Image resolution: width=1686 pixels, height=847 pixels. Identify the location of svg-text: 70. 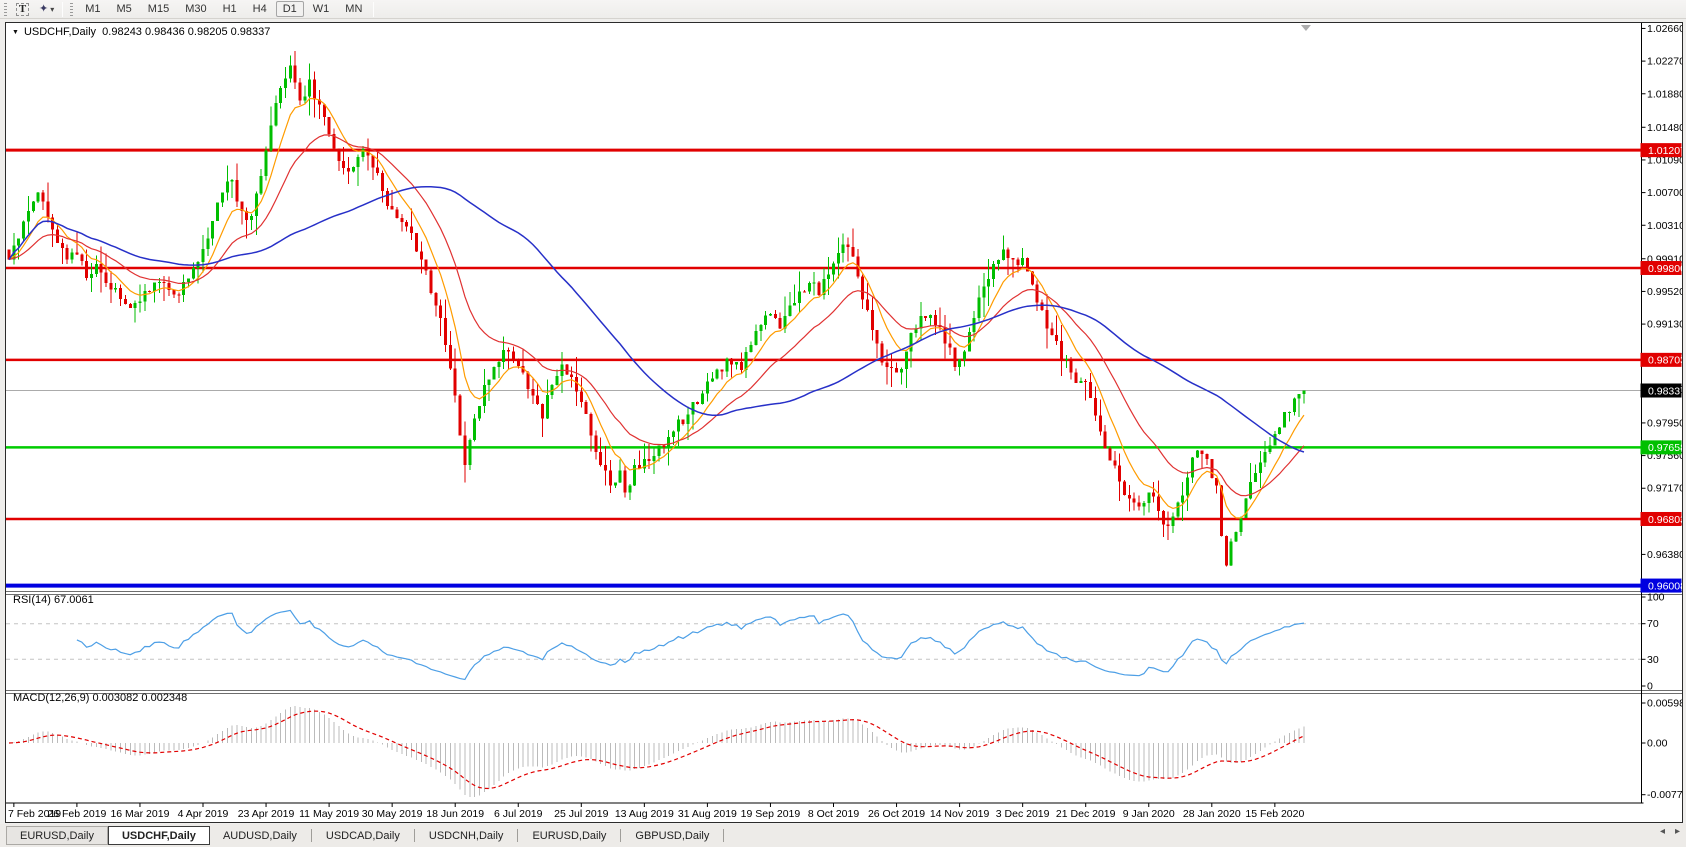
(1653, 624).